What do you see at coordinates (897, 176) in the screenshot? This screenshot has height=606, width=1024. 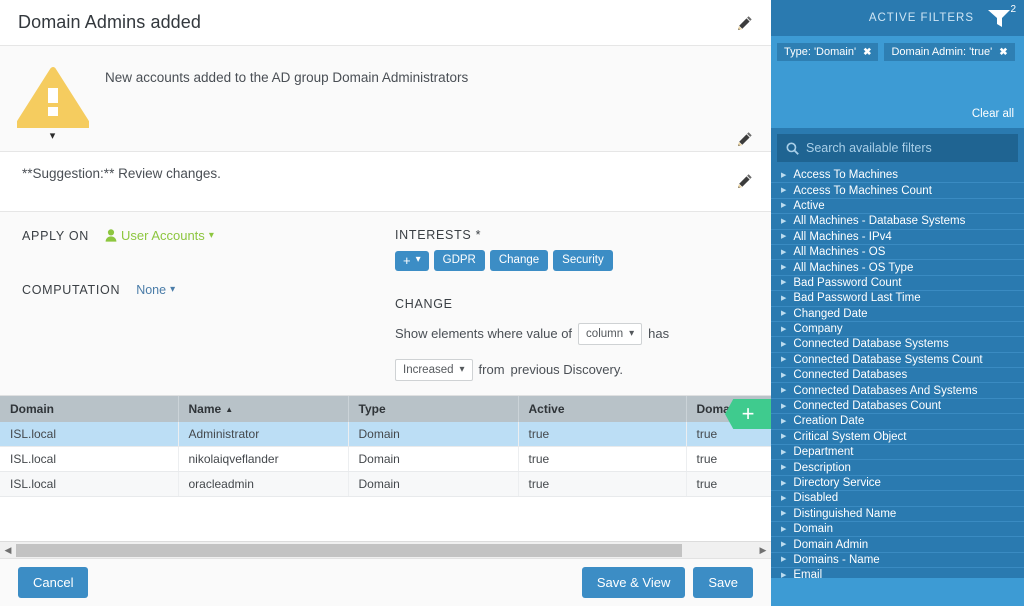 I see `filter-list-item: ▶ Access To Machines` at bounding box center [897, 176].